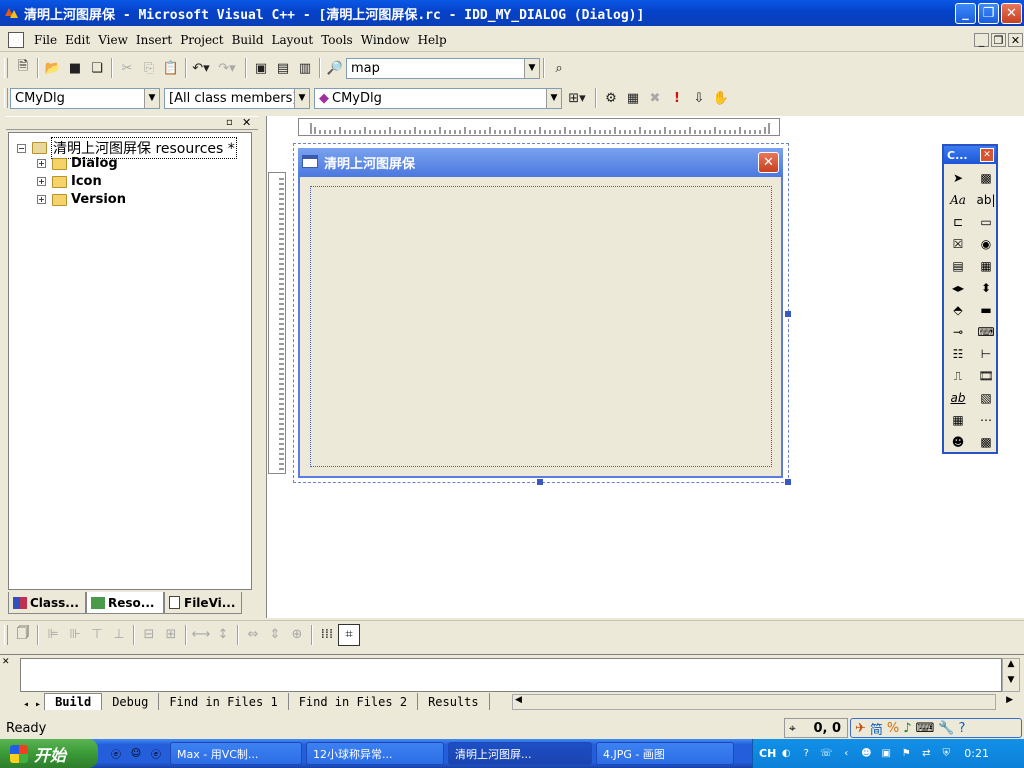 This screenshot has width=1024, height=768. I want to click on tray-app-icon: ▣, so click(886, 754).